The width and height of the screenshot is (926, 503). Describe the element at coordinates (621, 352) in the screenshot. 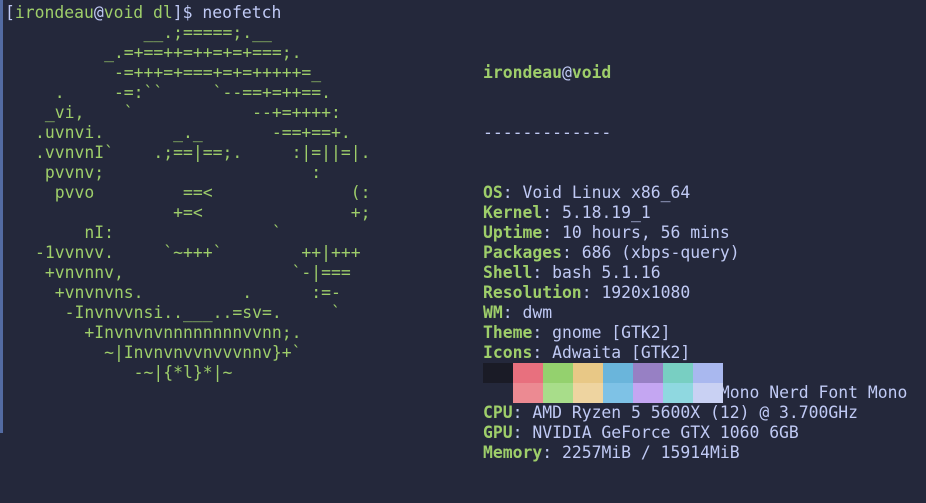

I see `info-value: Adwaita [GTK2]` at that location.